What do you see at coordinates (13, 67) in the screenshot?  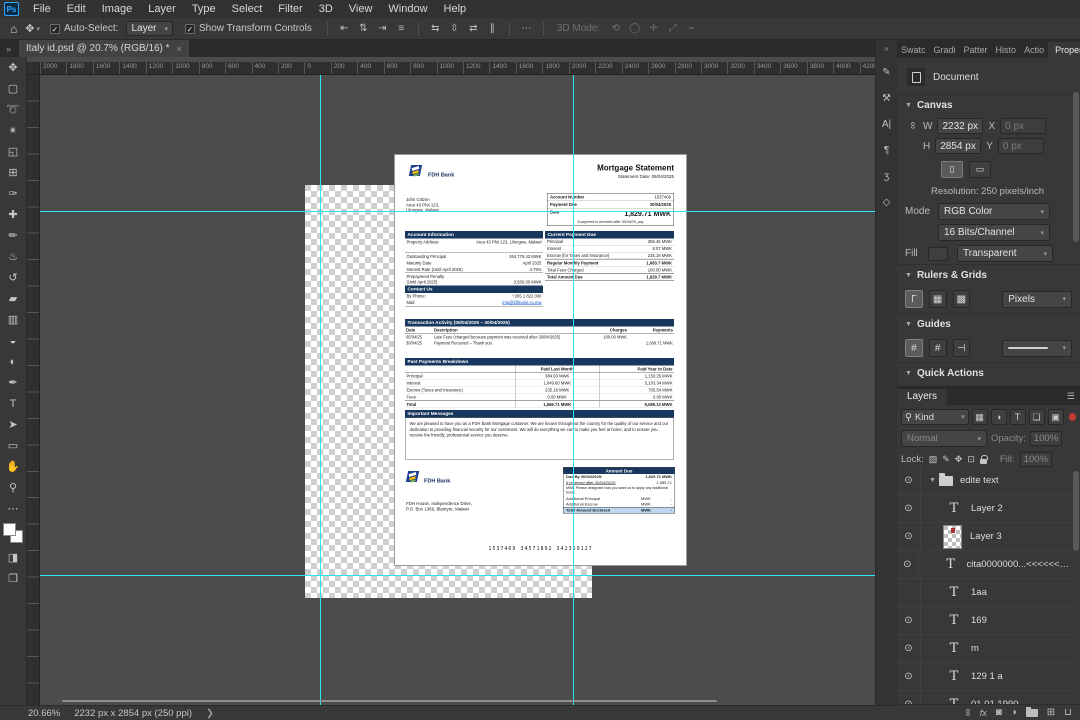 I see `tool-button: ✥` at bounding box center [13, 67].